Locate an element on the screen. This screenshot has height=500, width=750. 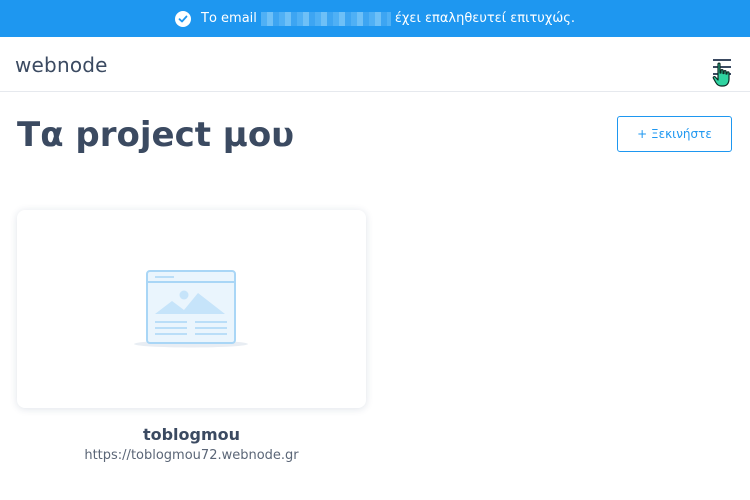
project-url-link: https://toblogmou72.webnode.gr is located at coordinates (191, 455).